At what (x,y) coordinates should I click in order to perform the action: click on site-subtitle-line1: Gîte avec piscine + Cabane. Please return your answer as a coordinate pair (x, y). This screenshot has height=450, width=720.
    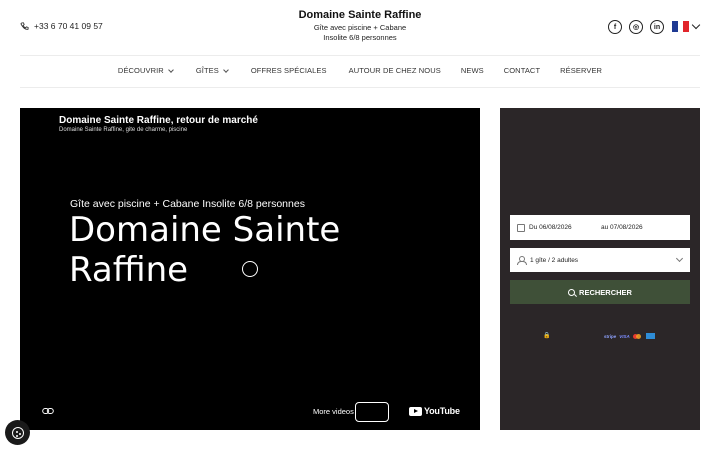
    Looking at the image, I should click on (360, 27).